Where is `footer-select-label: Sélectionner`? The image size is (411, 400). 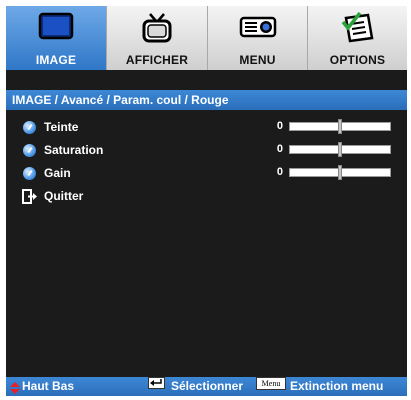 footer-select-label: Sélectionner is located at coordinates (207, 386).